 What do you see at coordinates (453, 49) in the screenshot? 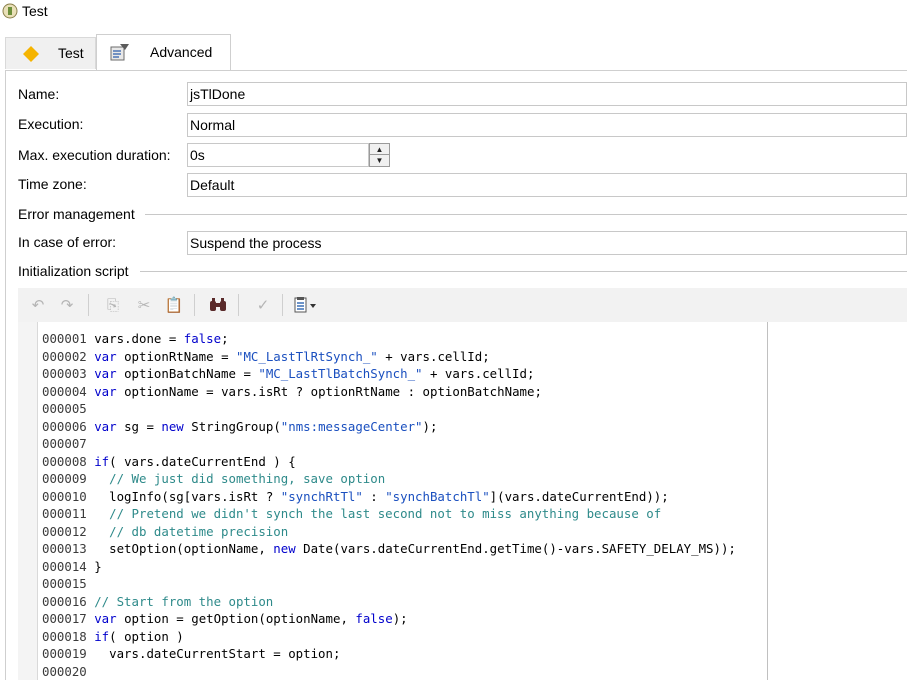
I see `tab-strip: Test Advanced` at bounding box center [453, 49].